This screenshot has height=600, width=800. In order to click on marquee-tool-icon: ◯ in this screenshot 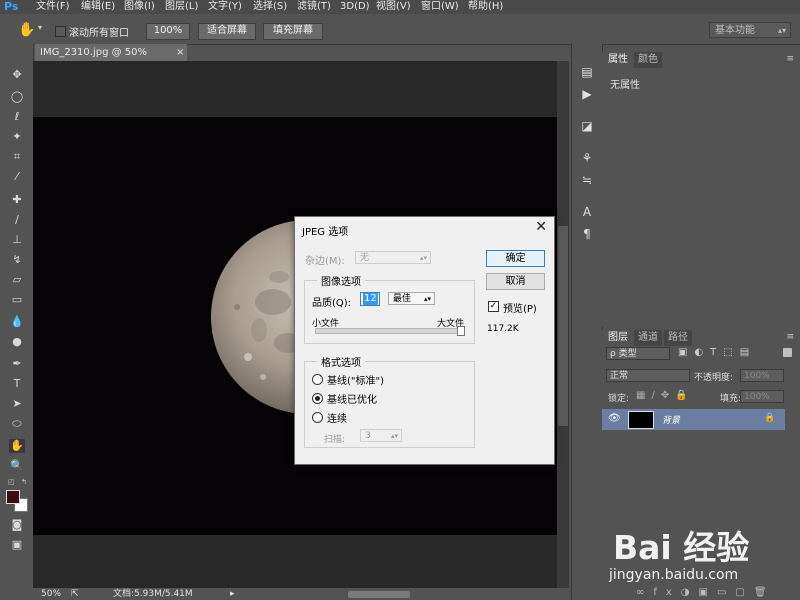, I will do `click(17, 97)`.